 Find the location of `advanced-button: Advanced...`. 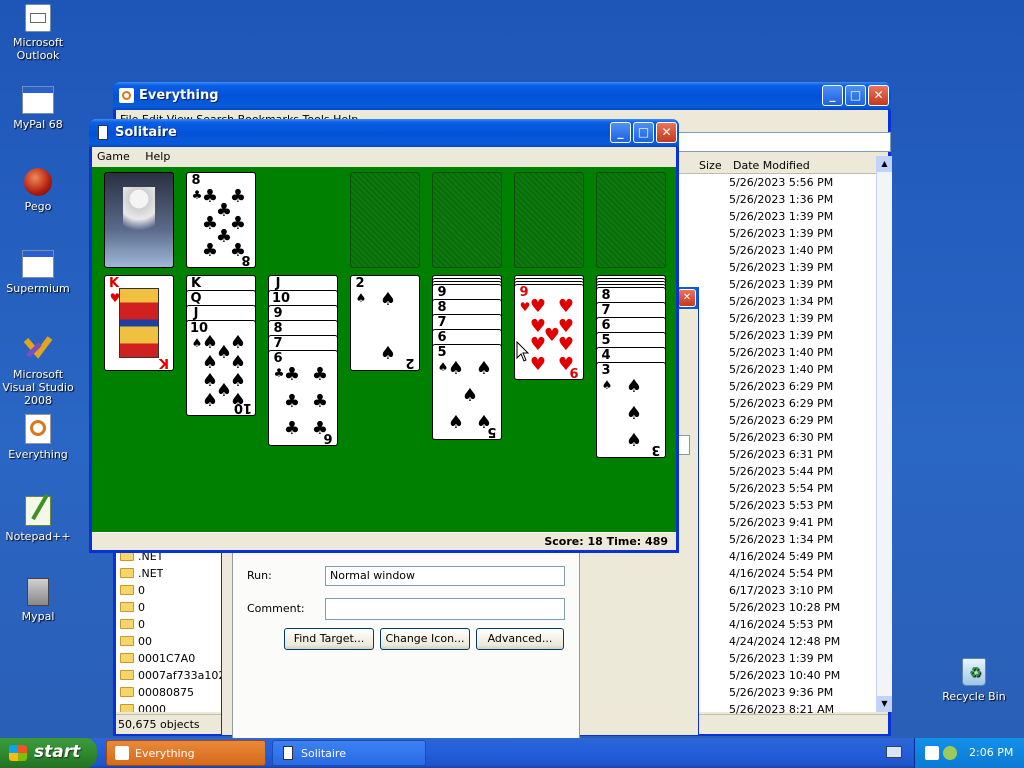

advanced-button: Advanced... is located at coordinates (520, 639).